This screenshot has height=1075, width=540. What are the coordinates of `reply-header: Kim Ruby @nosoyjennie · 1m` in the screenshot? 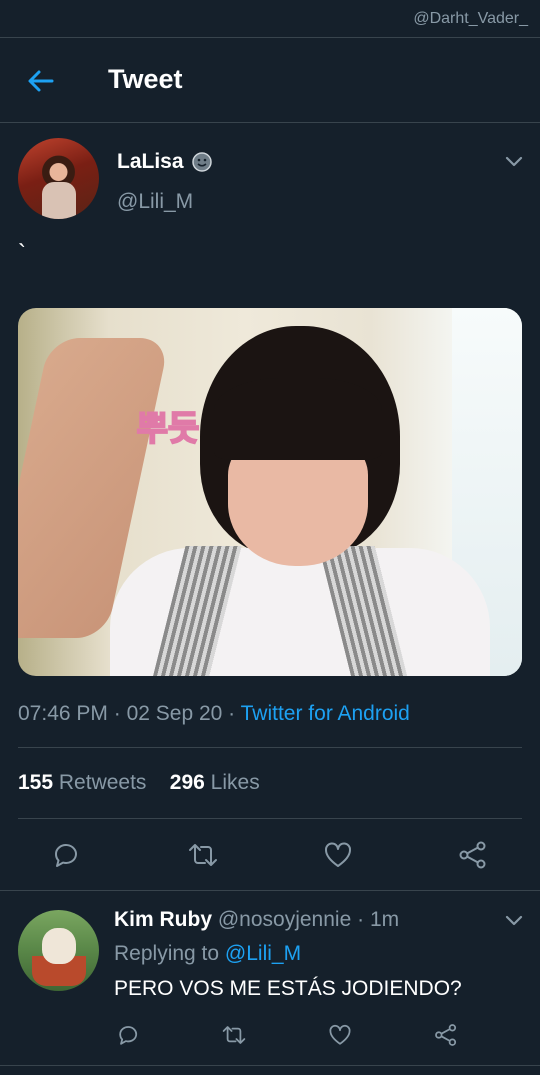 It's located at (257, 919).